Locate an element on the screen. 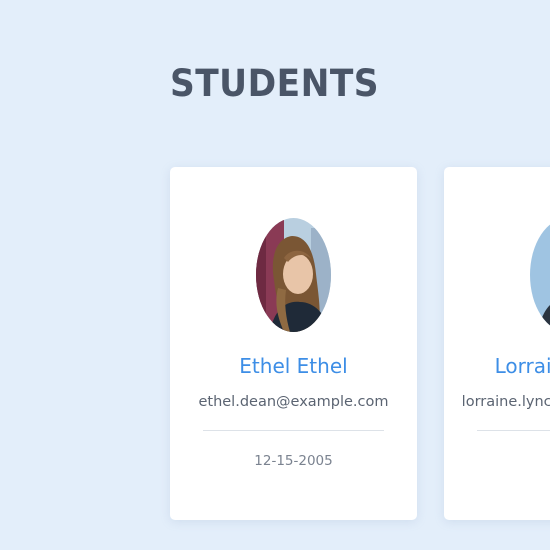 The height and width of the screenshot is (550, 550). woman-portrait-icon is located at coordinates (293, 275).